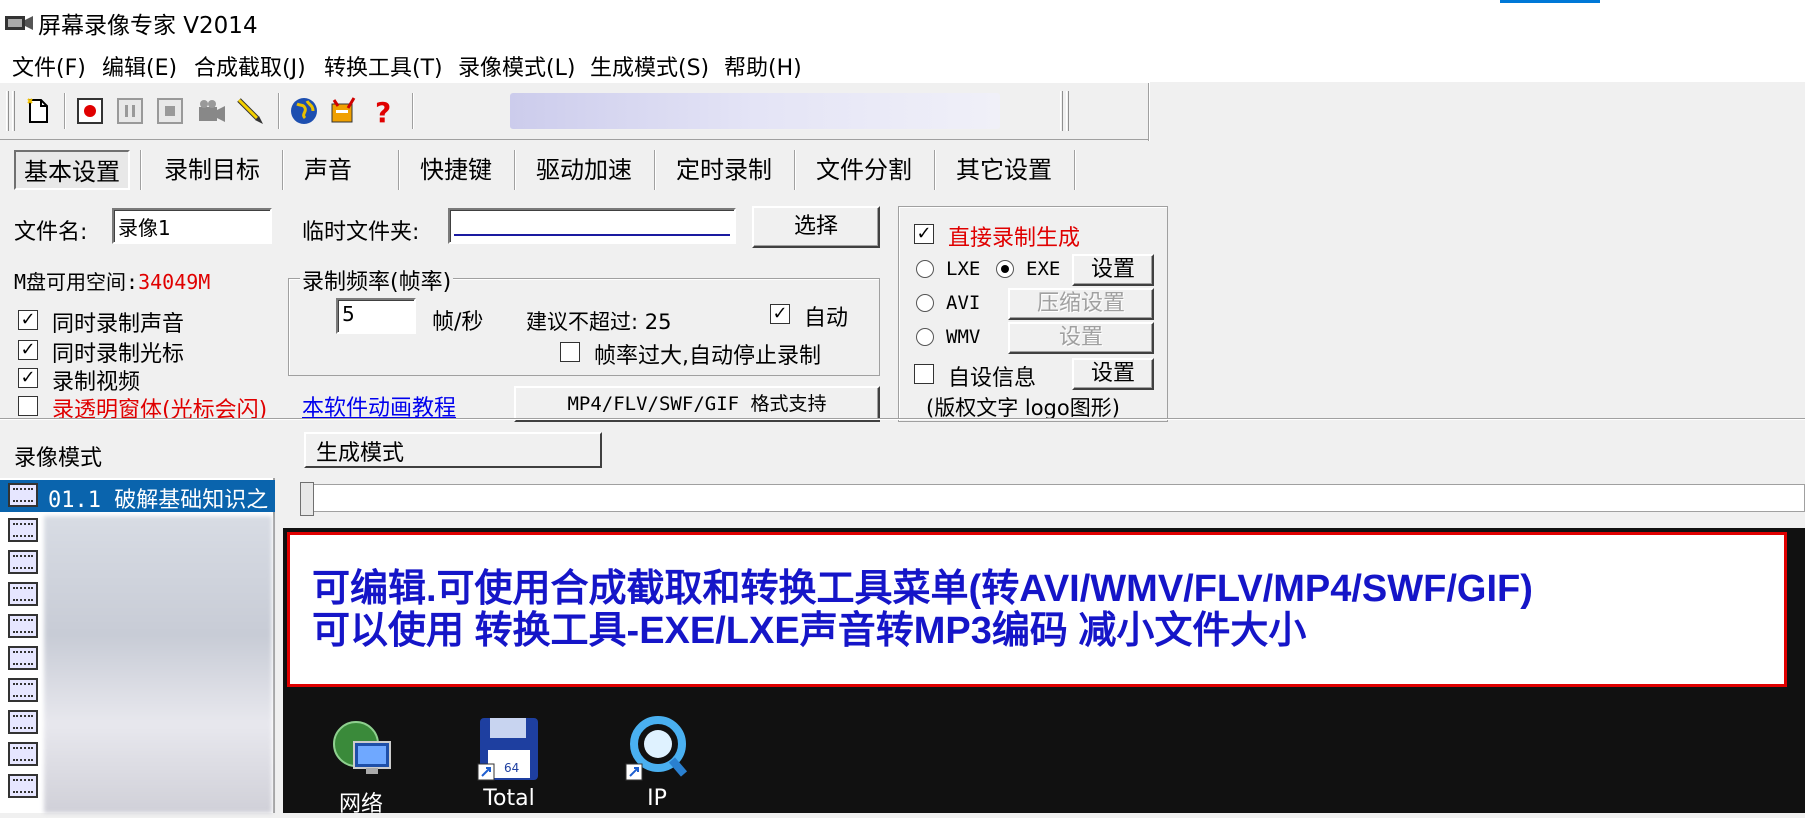  I want to click on disk-space-label: M盘可用空间:34049M, so click(112, 280).